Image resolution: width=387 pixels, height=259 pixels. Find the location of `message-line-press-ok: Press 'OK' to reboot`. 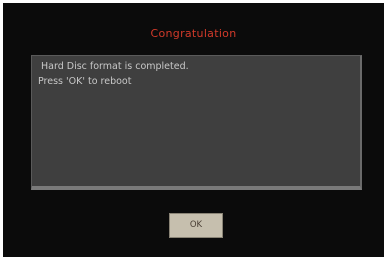

message-line-press-ok: Press 'OK' to reboot is located at coordinates (85, 81).